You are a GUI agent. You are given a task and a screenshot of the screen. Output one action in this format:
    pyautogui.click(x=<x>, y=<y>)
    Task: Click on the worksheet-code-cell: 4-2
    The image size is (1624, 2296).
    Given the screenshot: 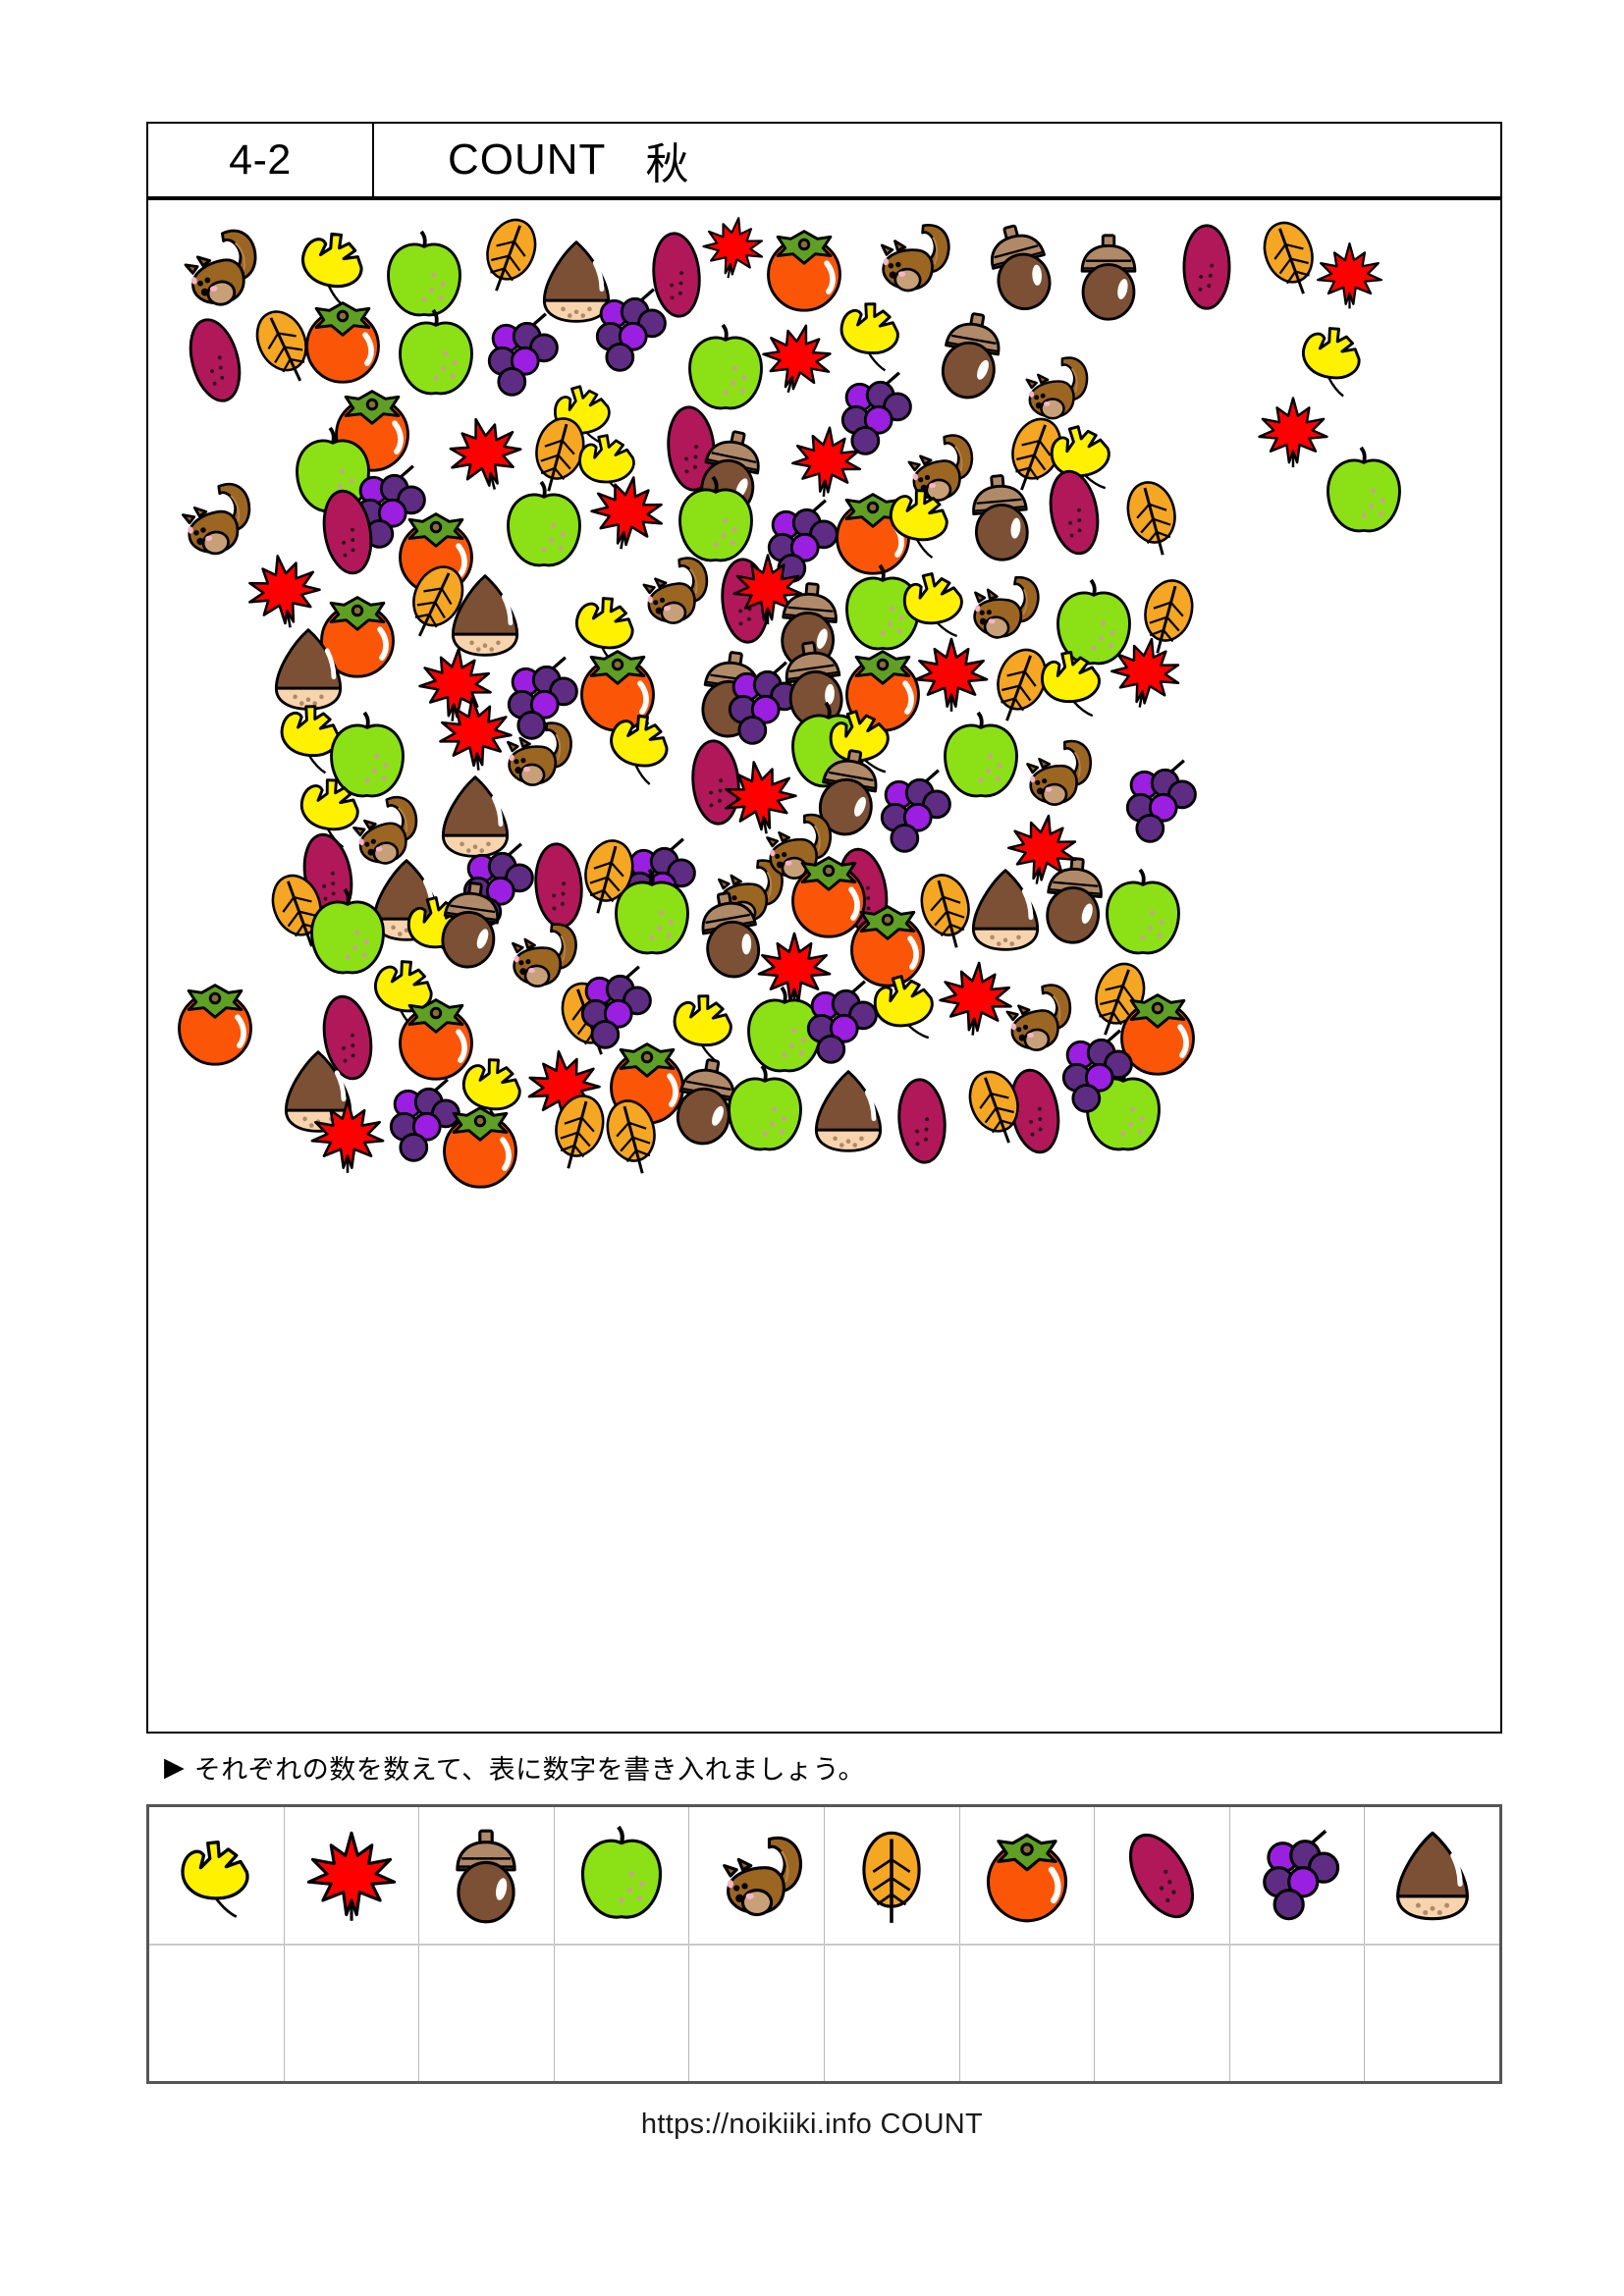 What is the action you would take?
    pyautogui.click(x=261, y=160)
    